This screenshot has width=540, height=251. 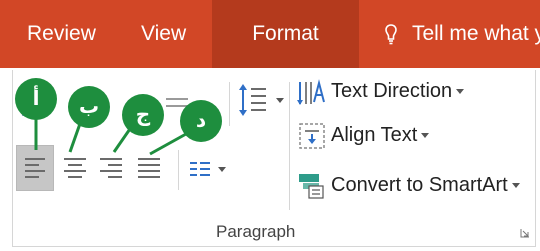 I want to click on convert-smartart-label: Convert to SmartArt, so click(x=419, y=185).